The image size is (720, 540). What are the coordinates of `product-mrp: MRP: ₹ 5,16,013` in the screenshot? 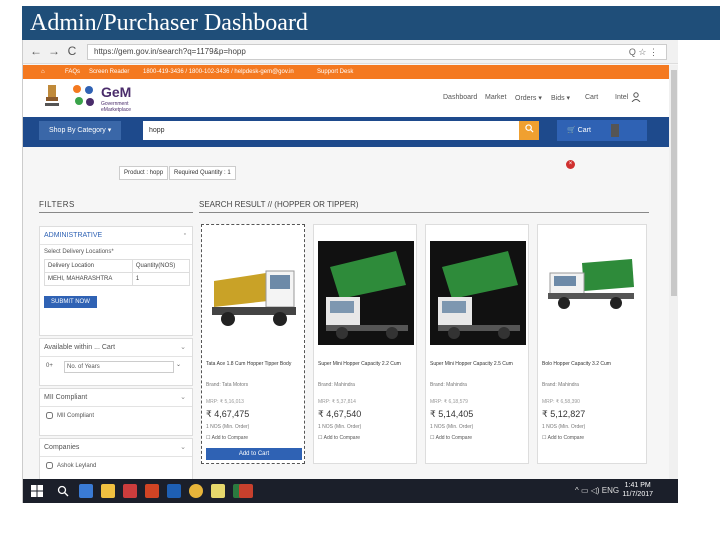 It's located at (225, 402).